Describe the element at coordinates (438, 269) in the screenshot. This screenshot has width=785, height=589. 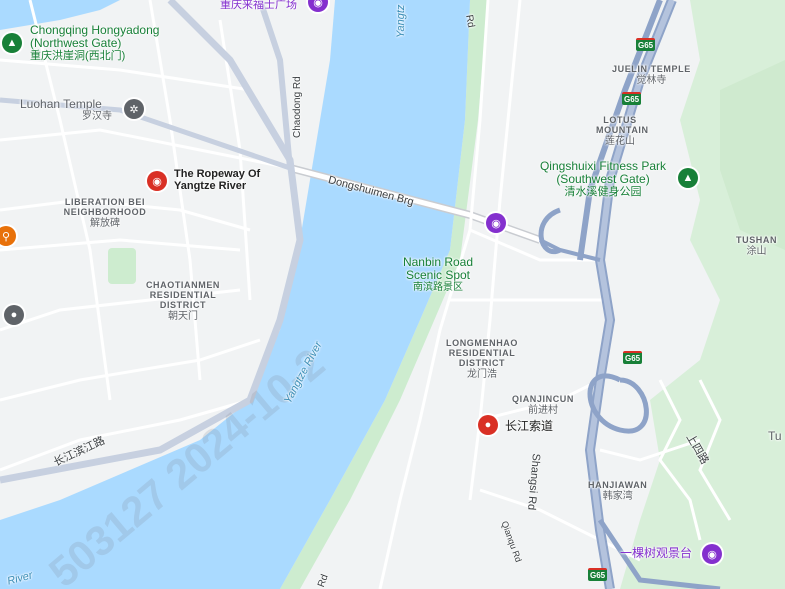
I see `nanbin-name: Nanbin Road Scenic Spot` at that location.